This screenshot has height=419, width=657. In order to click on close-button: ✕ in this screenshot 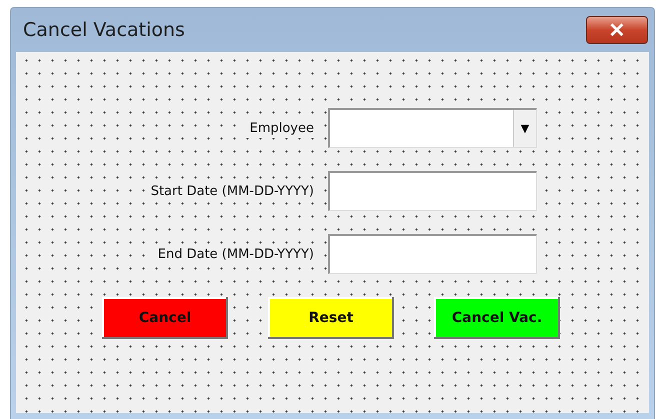, I will do `click(617, 30)`.